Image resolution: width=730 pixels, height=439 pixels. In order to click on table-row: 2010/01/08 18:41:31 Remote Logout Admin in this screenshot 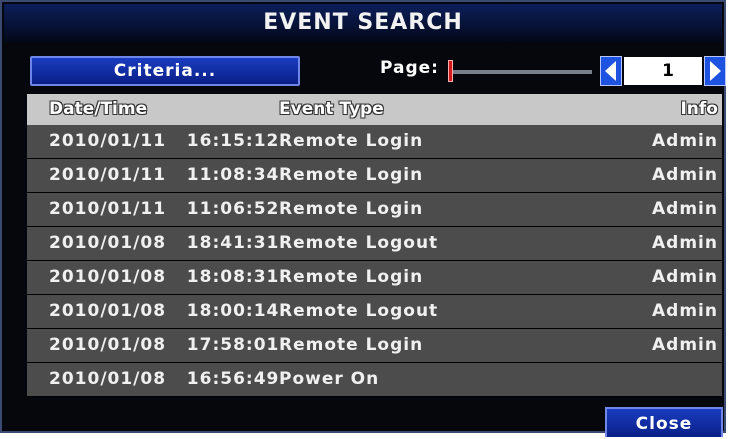, I will do `click(374, 244)`.